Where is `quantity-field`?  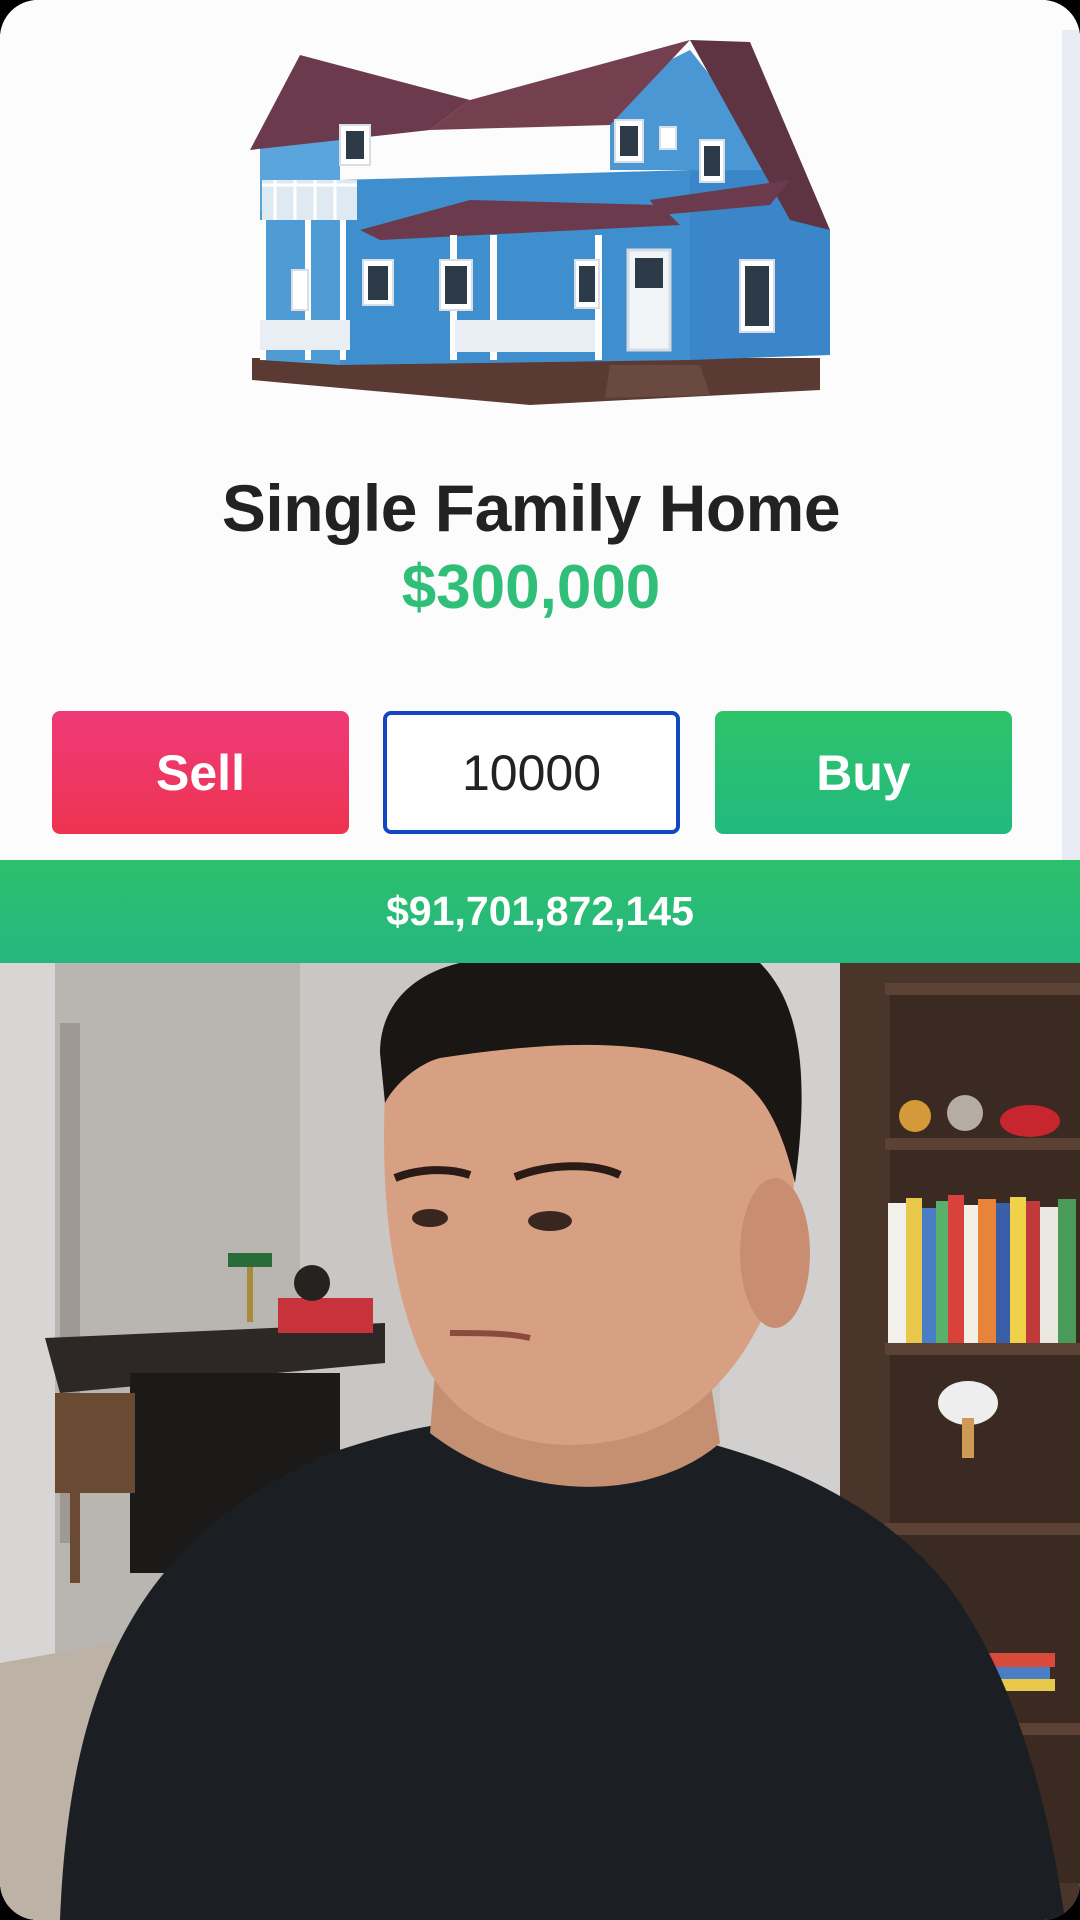 quantity-field is located at coordinates (531, 772).